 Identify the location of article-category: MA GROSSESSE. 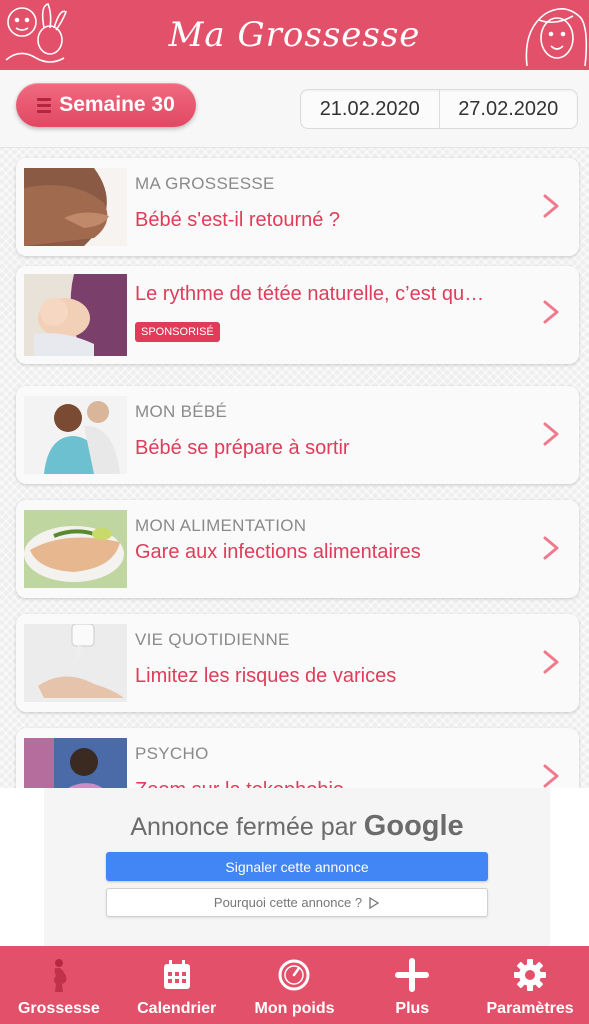
(205, 183).